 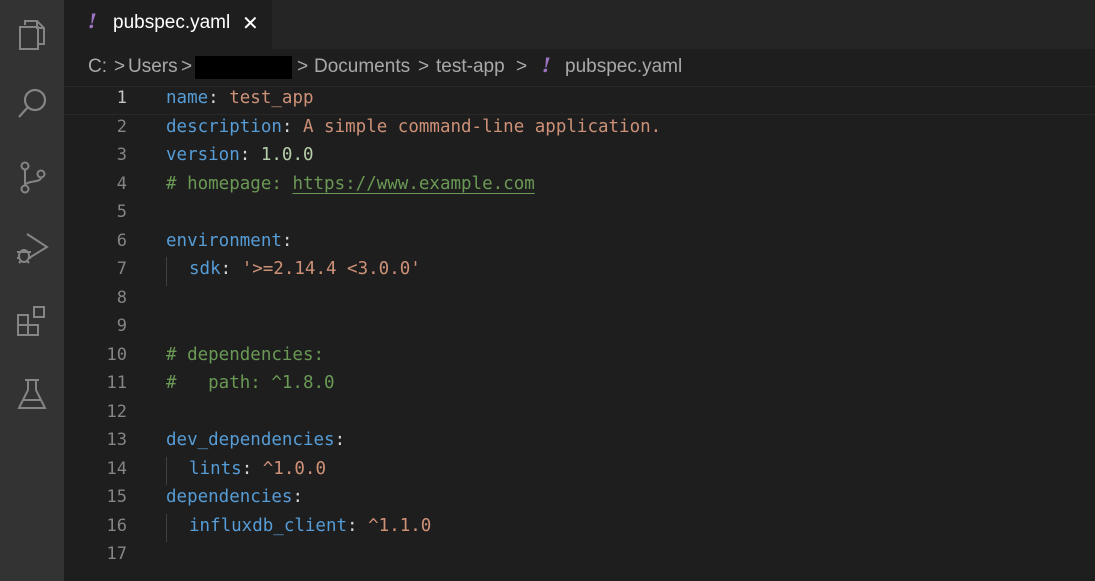 What do you see at coordinates (243, 67) in the screenshot?
I see `redacted-username` at bounding box center [243, 67].